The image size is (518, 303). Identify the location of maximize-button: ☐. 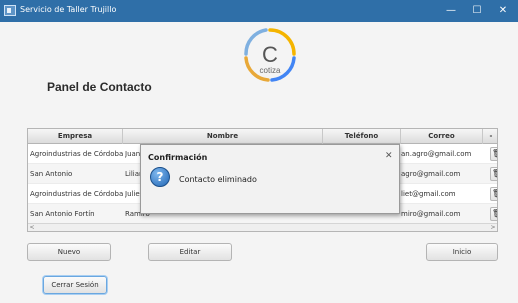
(477, 11).